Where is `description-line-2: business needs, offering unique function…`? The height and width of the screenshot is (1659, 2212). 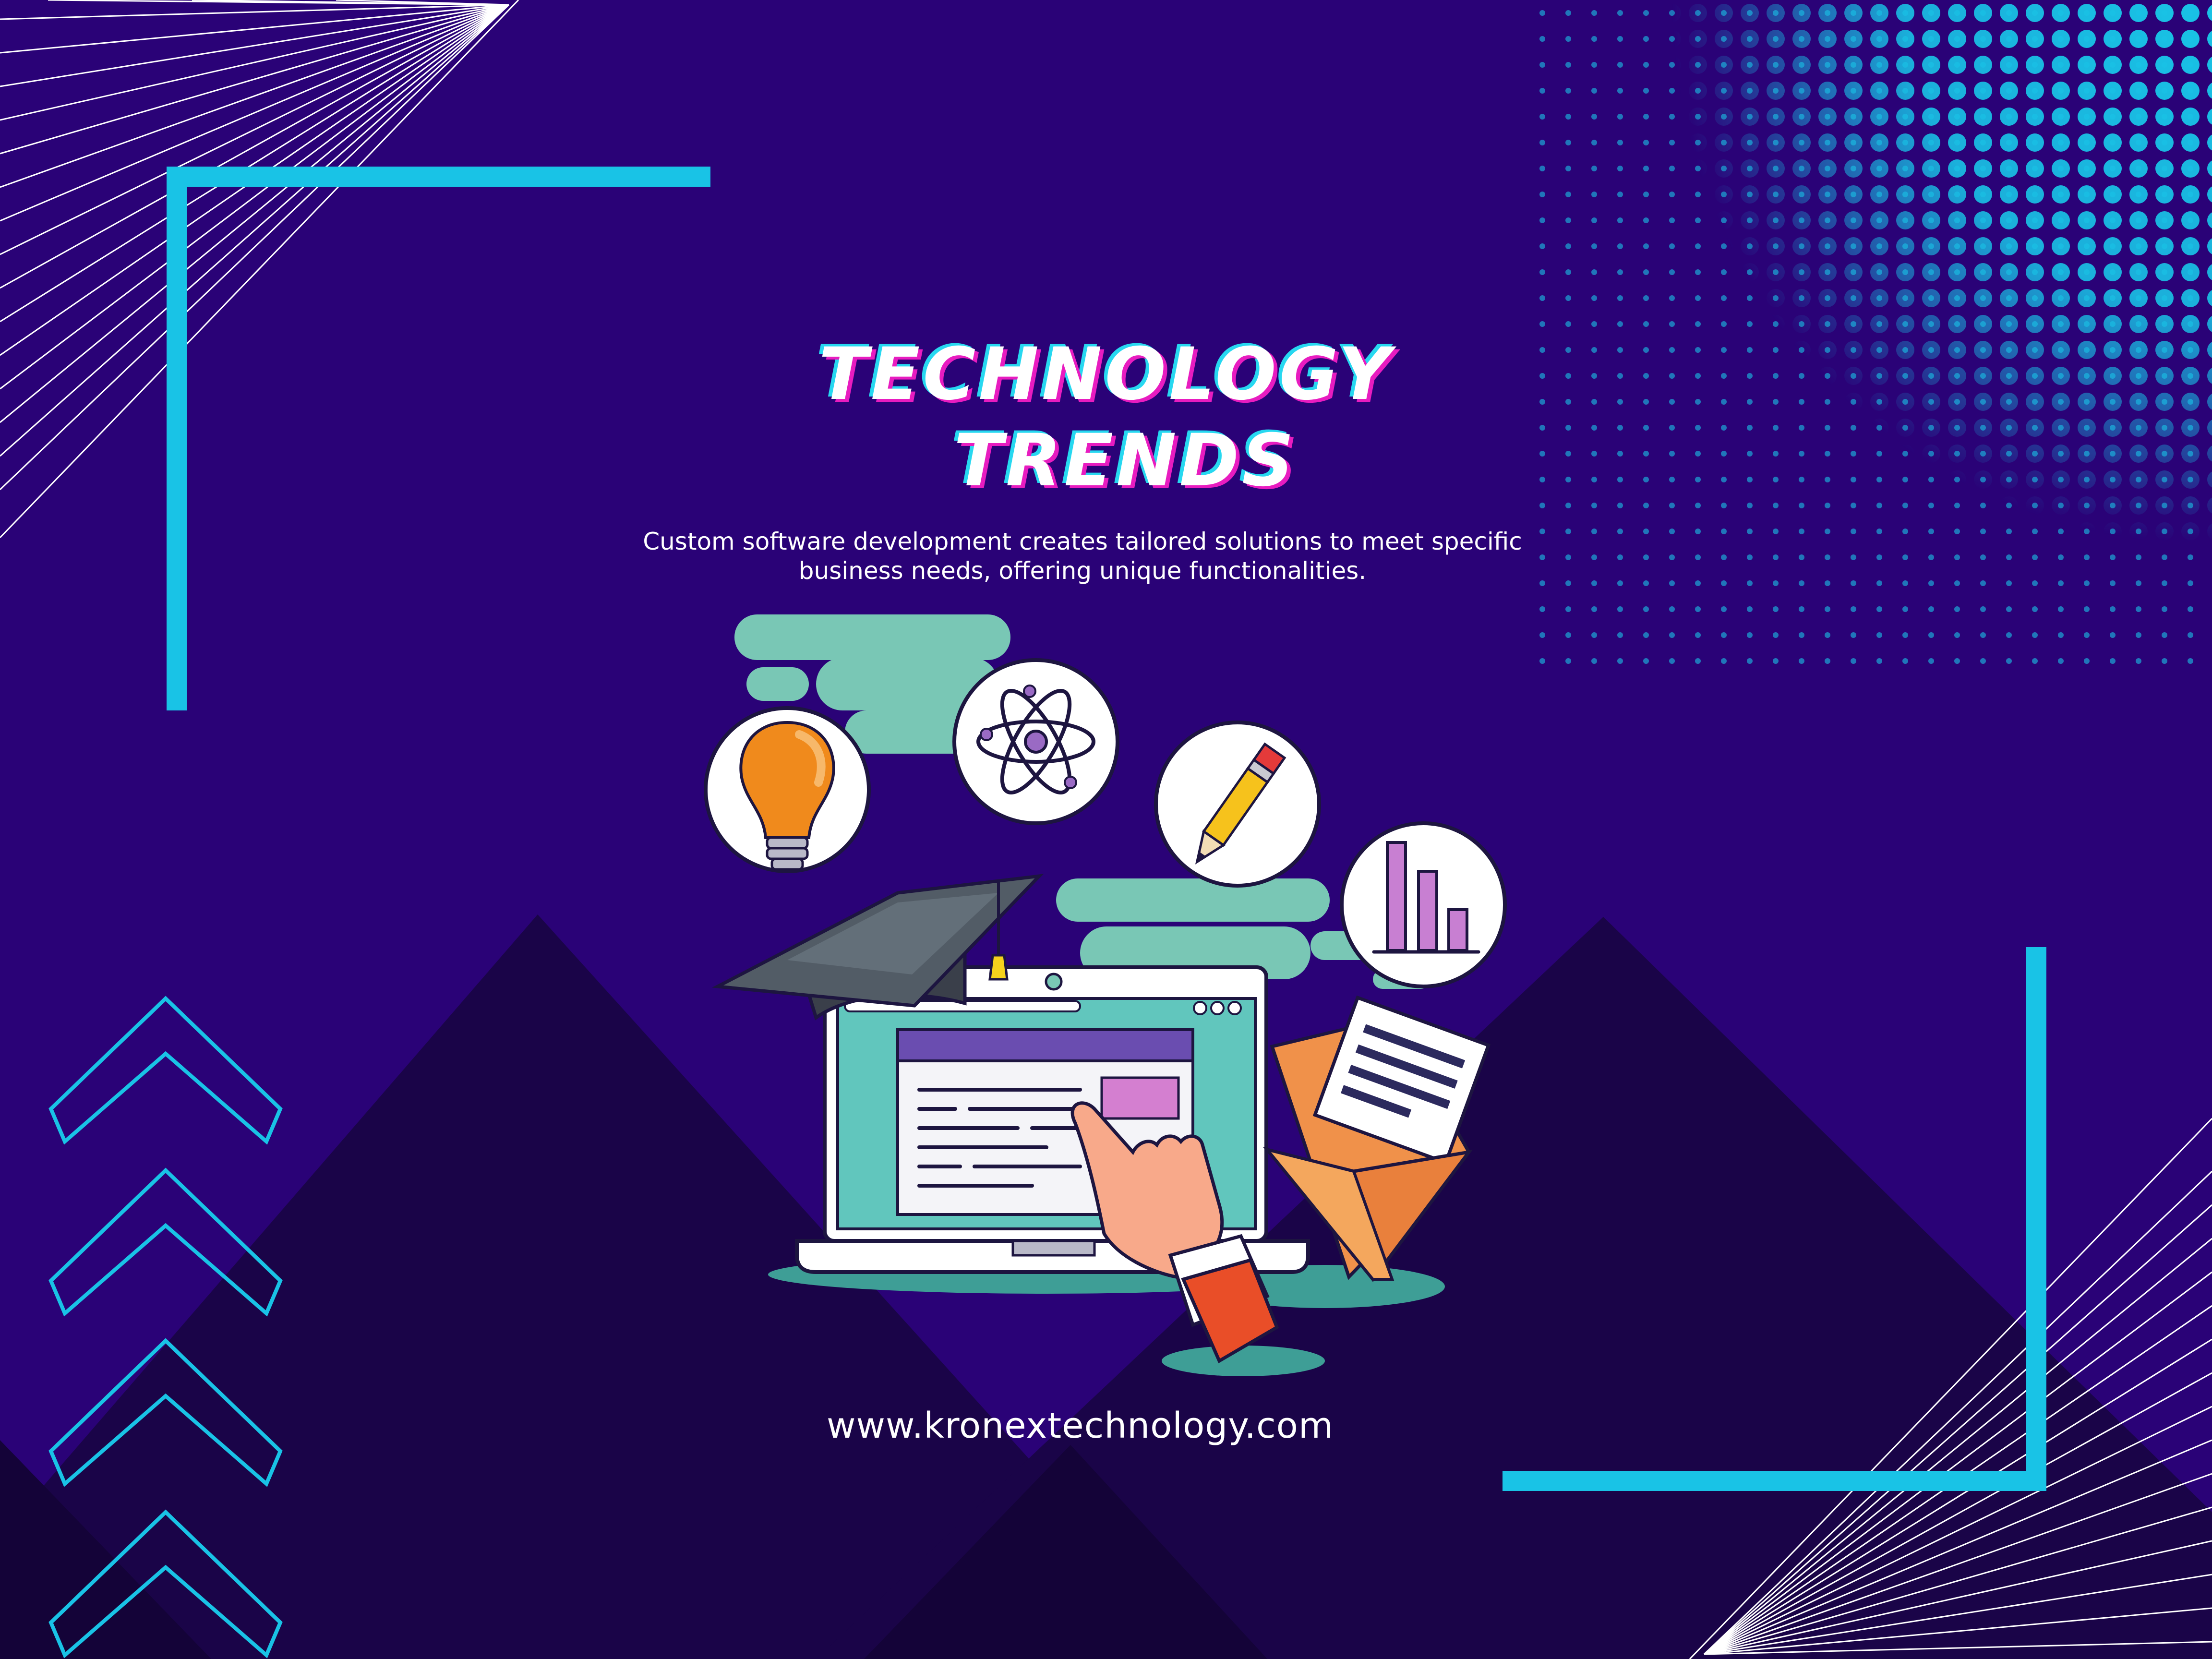 description-line-2: business needs, offering unique function… is located at coordinates (1082, 571).